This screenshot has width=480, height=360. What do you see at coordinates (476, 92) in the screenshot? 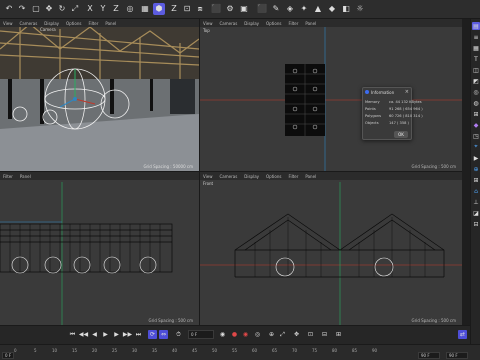
I see `coordinates-icon: ◎` at bounding box center [476, 92].